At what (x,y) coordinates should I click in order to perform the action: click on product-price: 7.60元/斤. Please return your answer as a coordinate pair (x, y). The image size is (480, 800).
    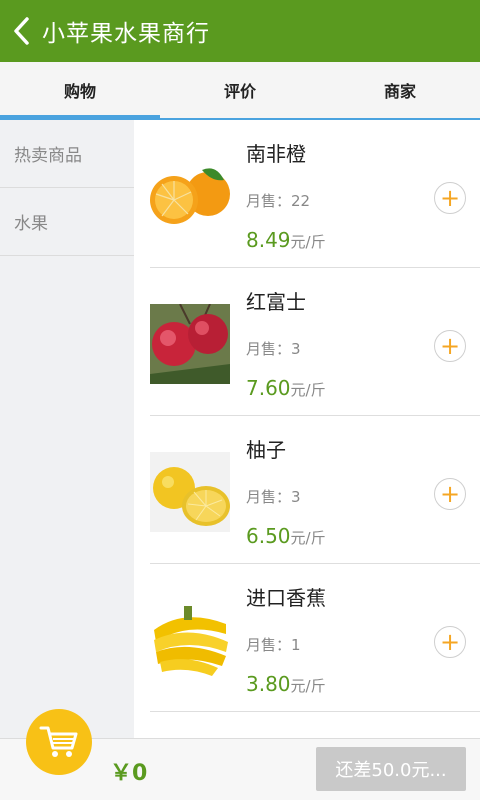
    Looking at the image, I should click on (286, 388).